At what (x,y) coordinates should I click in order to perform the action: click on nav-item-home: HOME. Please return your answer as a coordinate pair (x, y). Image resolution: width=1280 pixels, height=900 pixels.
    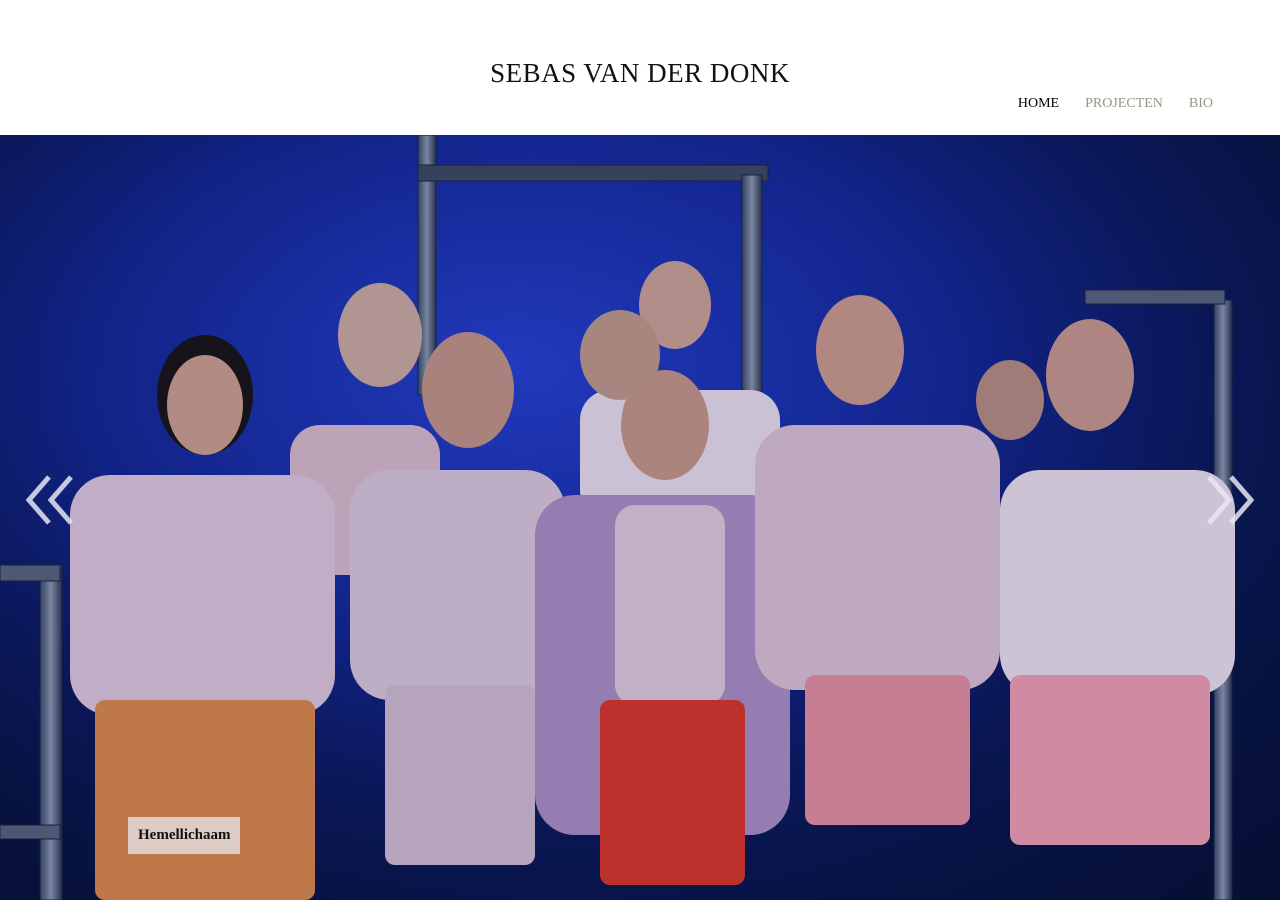
    Looking at the image, I should click on (1038, 104).